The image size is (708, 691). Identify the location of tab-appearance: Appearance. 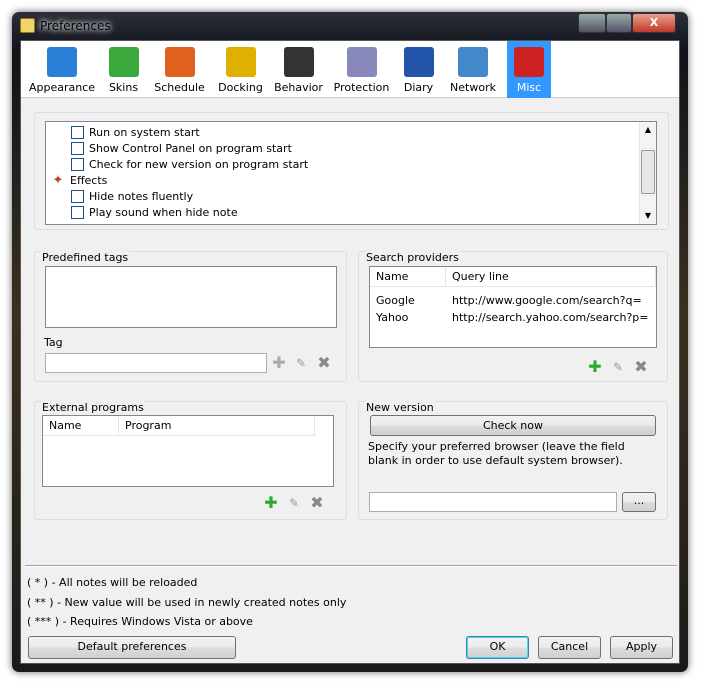
(62, 69).